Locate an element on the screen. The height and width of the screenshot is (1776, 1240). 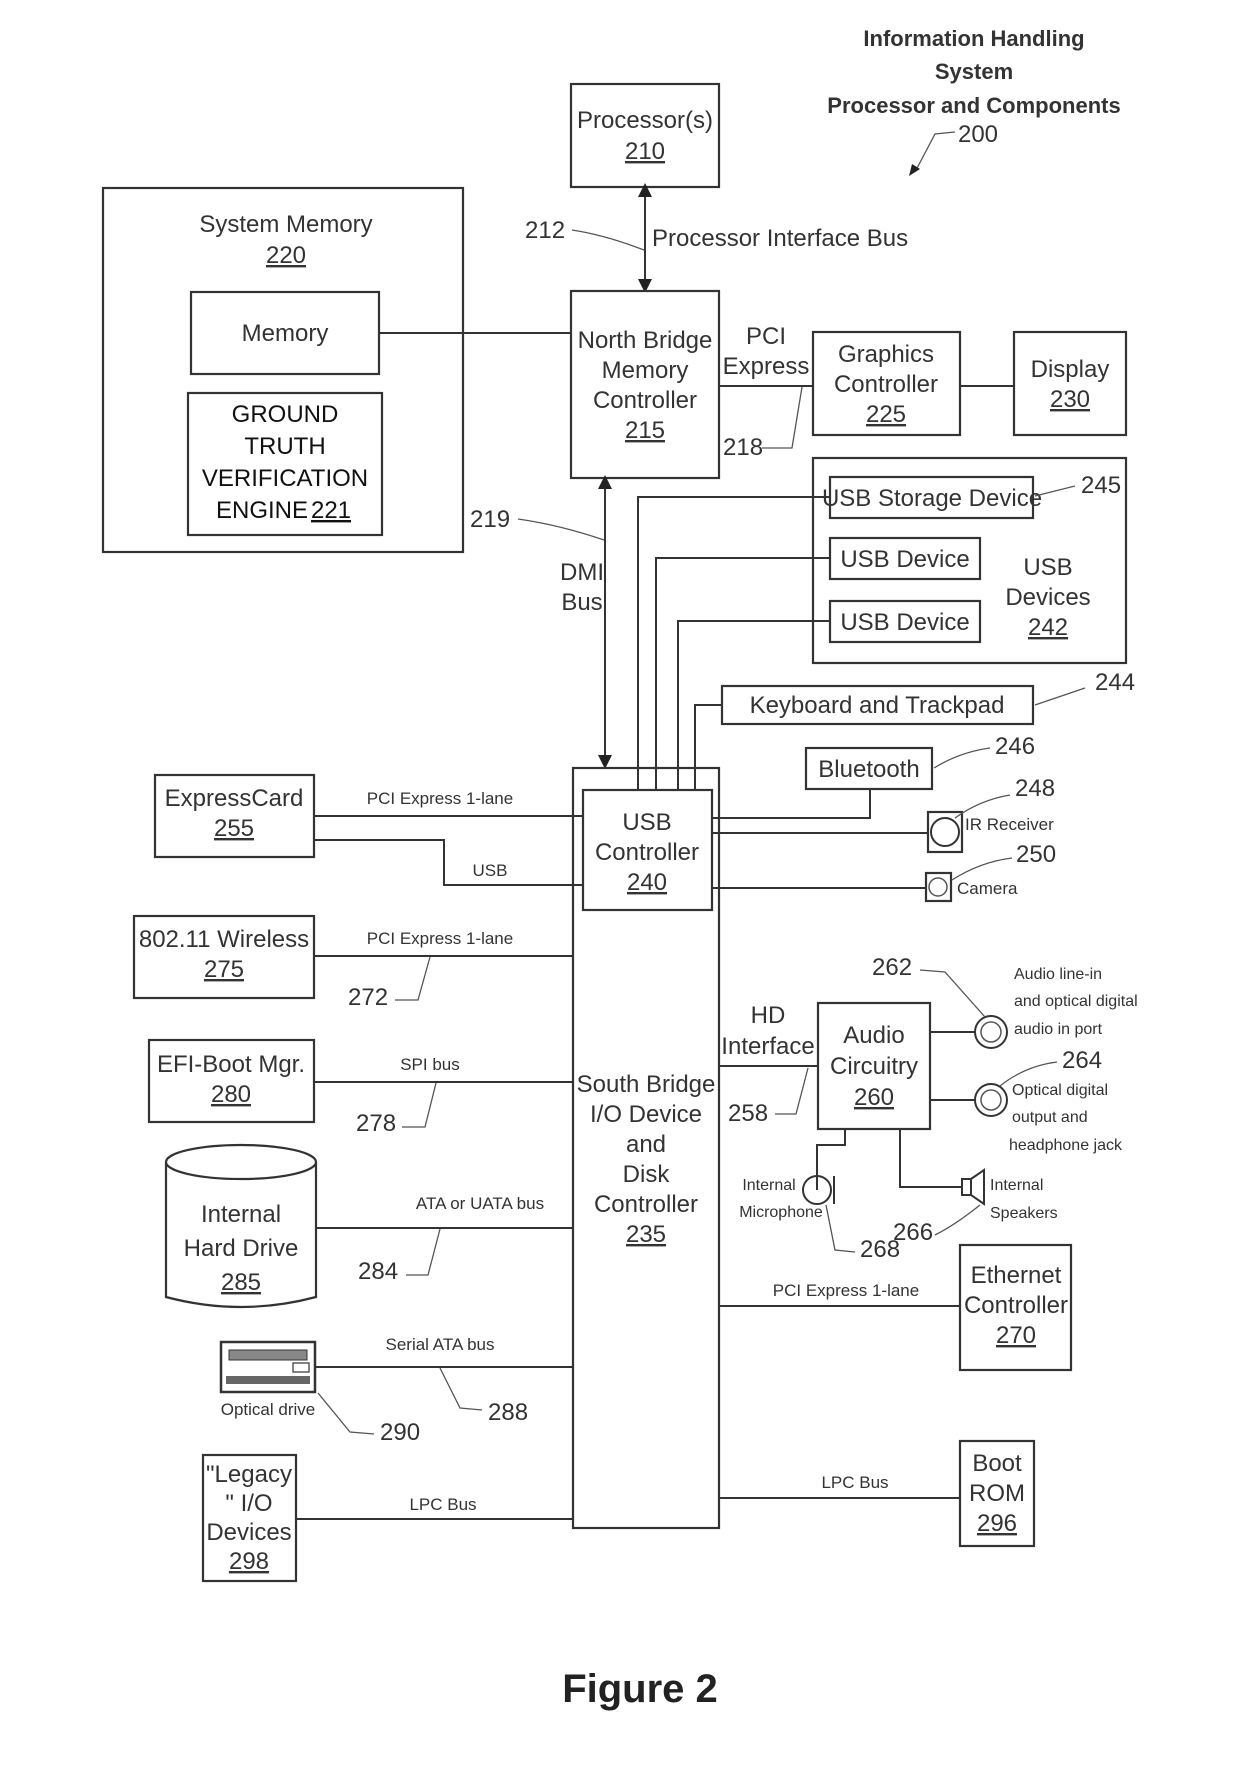
internal-microphone: Internal Microphone is located at coordinates (787, 1198).